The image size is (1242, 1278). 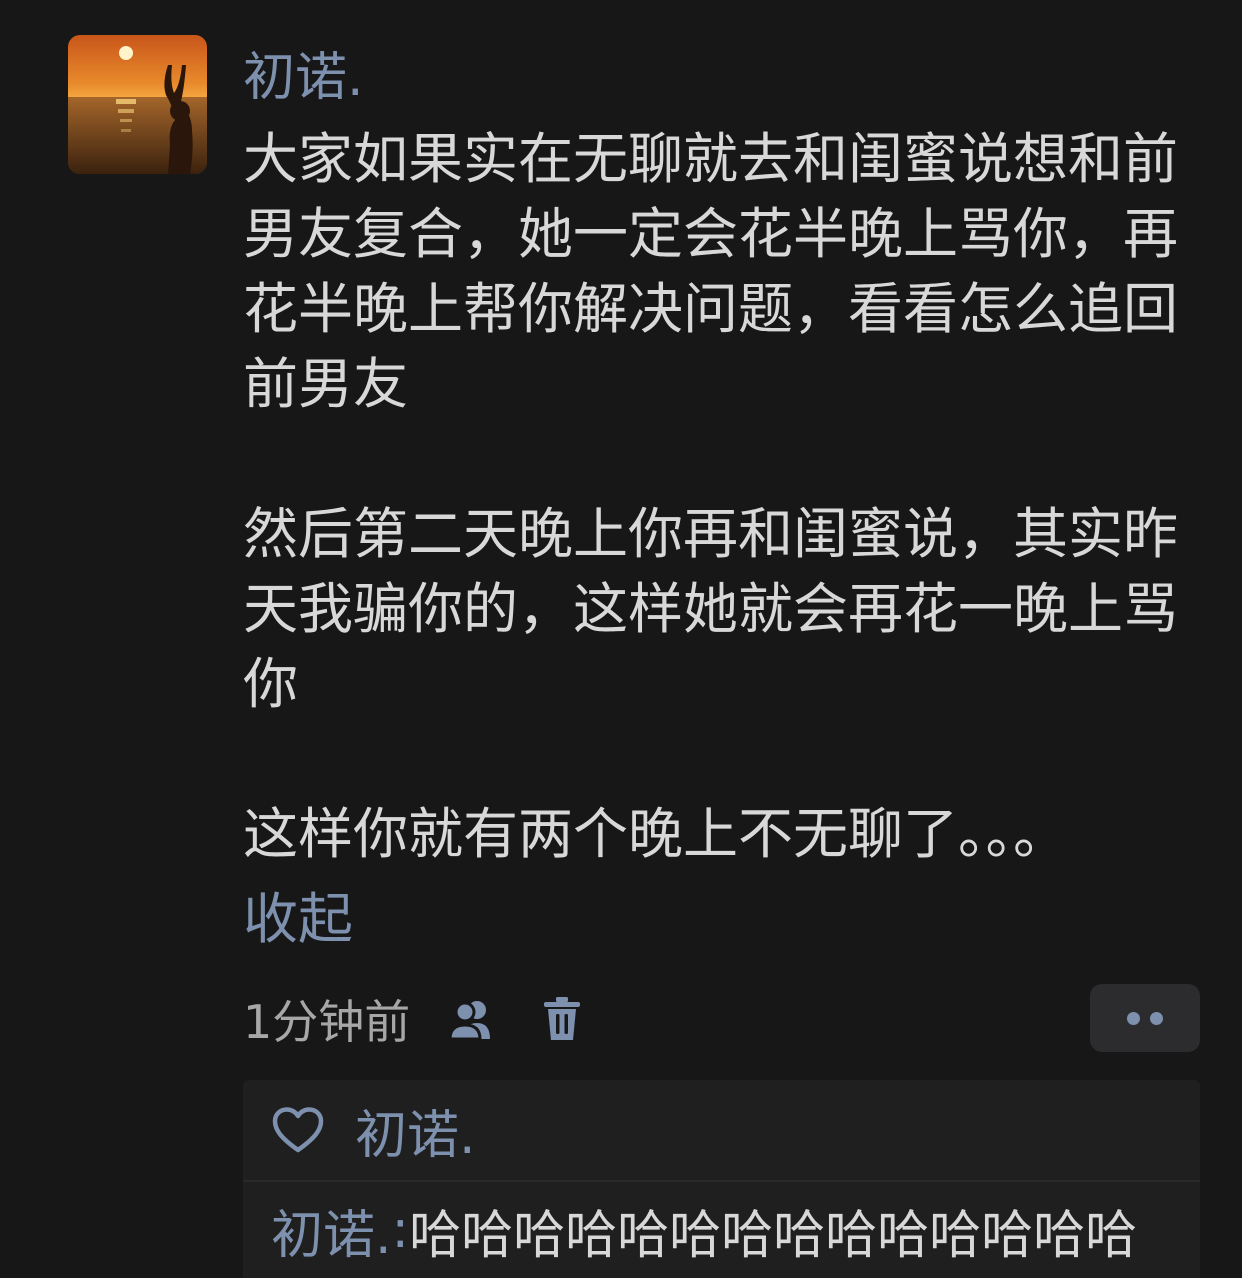 I want to click on post-timestamp: 1分钟前, so click(x=327, y=1022).